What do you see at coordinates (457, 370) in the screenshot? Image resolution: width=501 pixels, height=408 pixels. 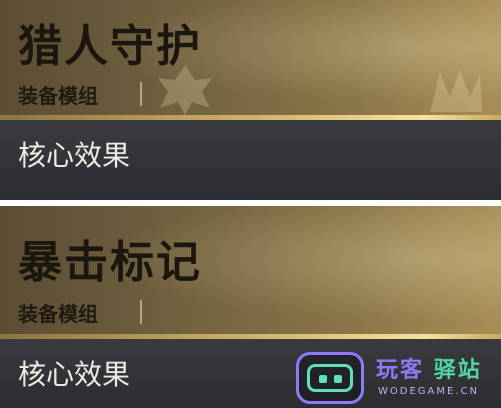 I see `watermark-brand-part2: 驿站` at bounding box center [457, 370].